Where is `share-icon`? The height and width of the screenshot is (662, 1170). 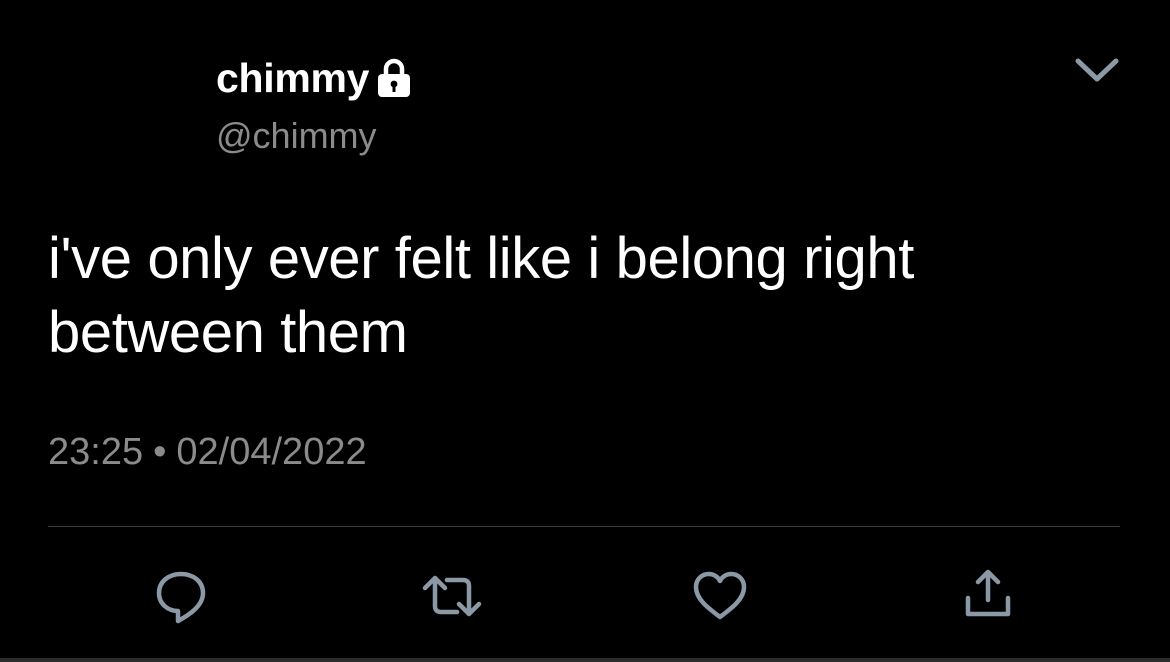 share-icon is located at coordinates (990, 596).